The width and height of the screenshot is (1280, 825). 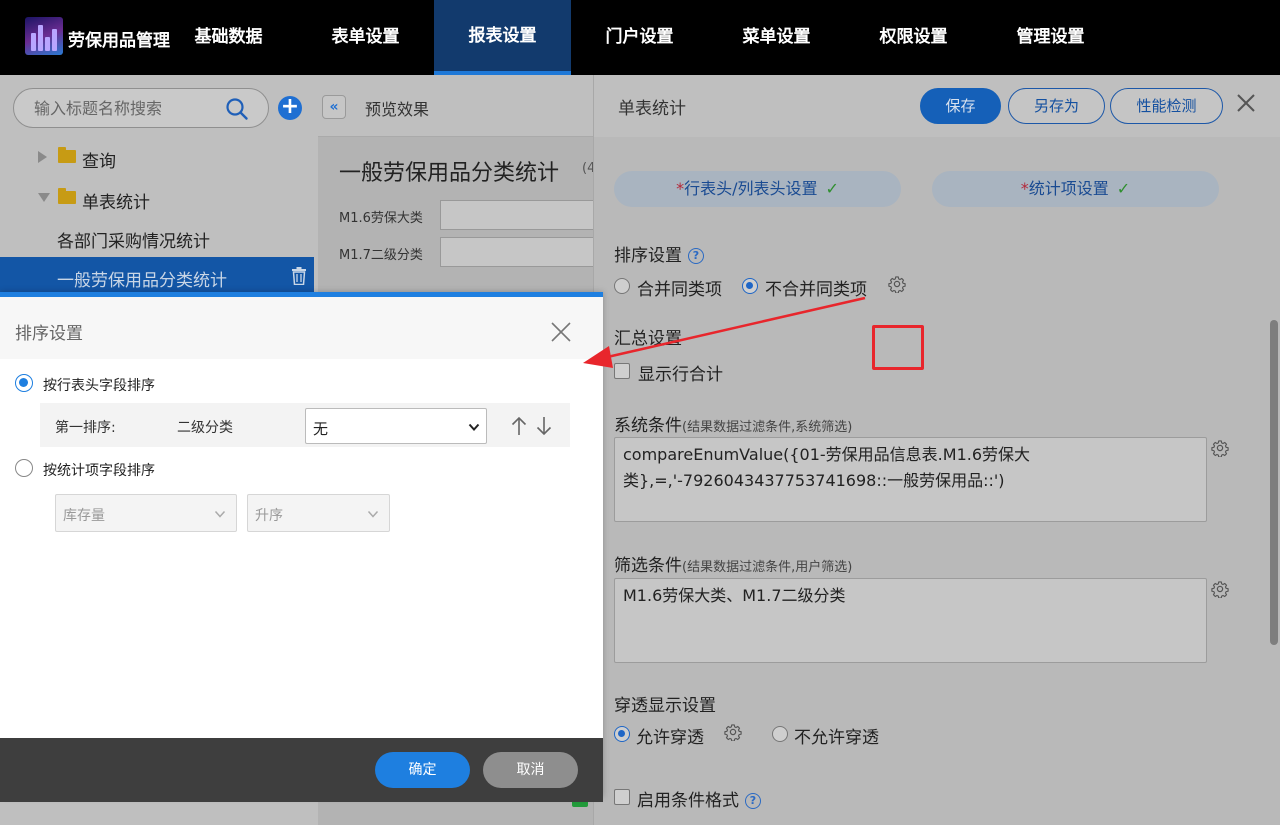 I want to click on add-icon: +, so click(x=290, y=108).